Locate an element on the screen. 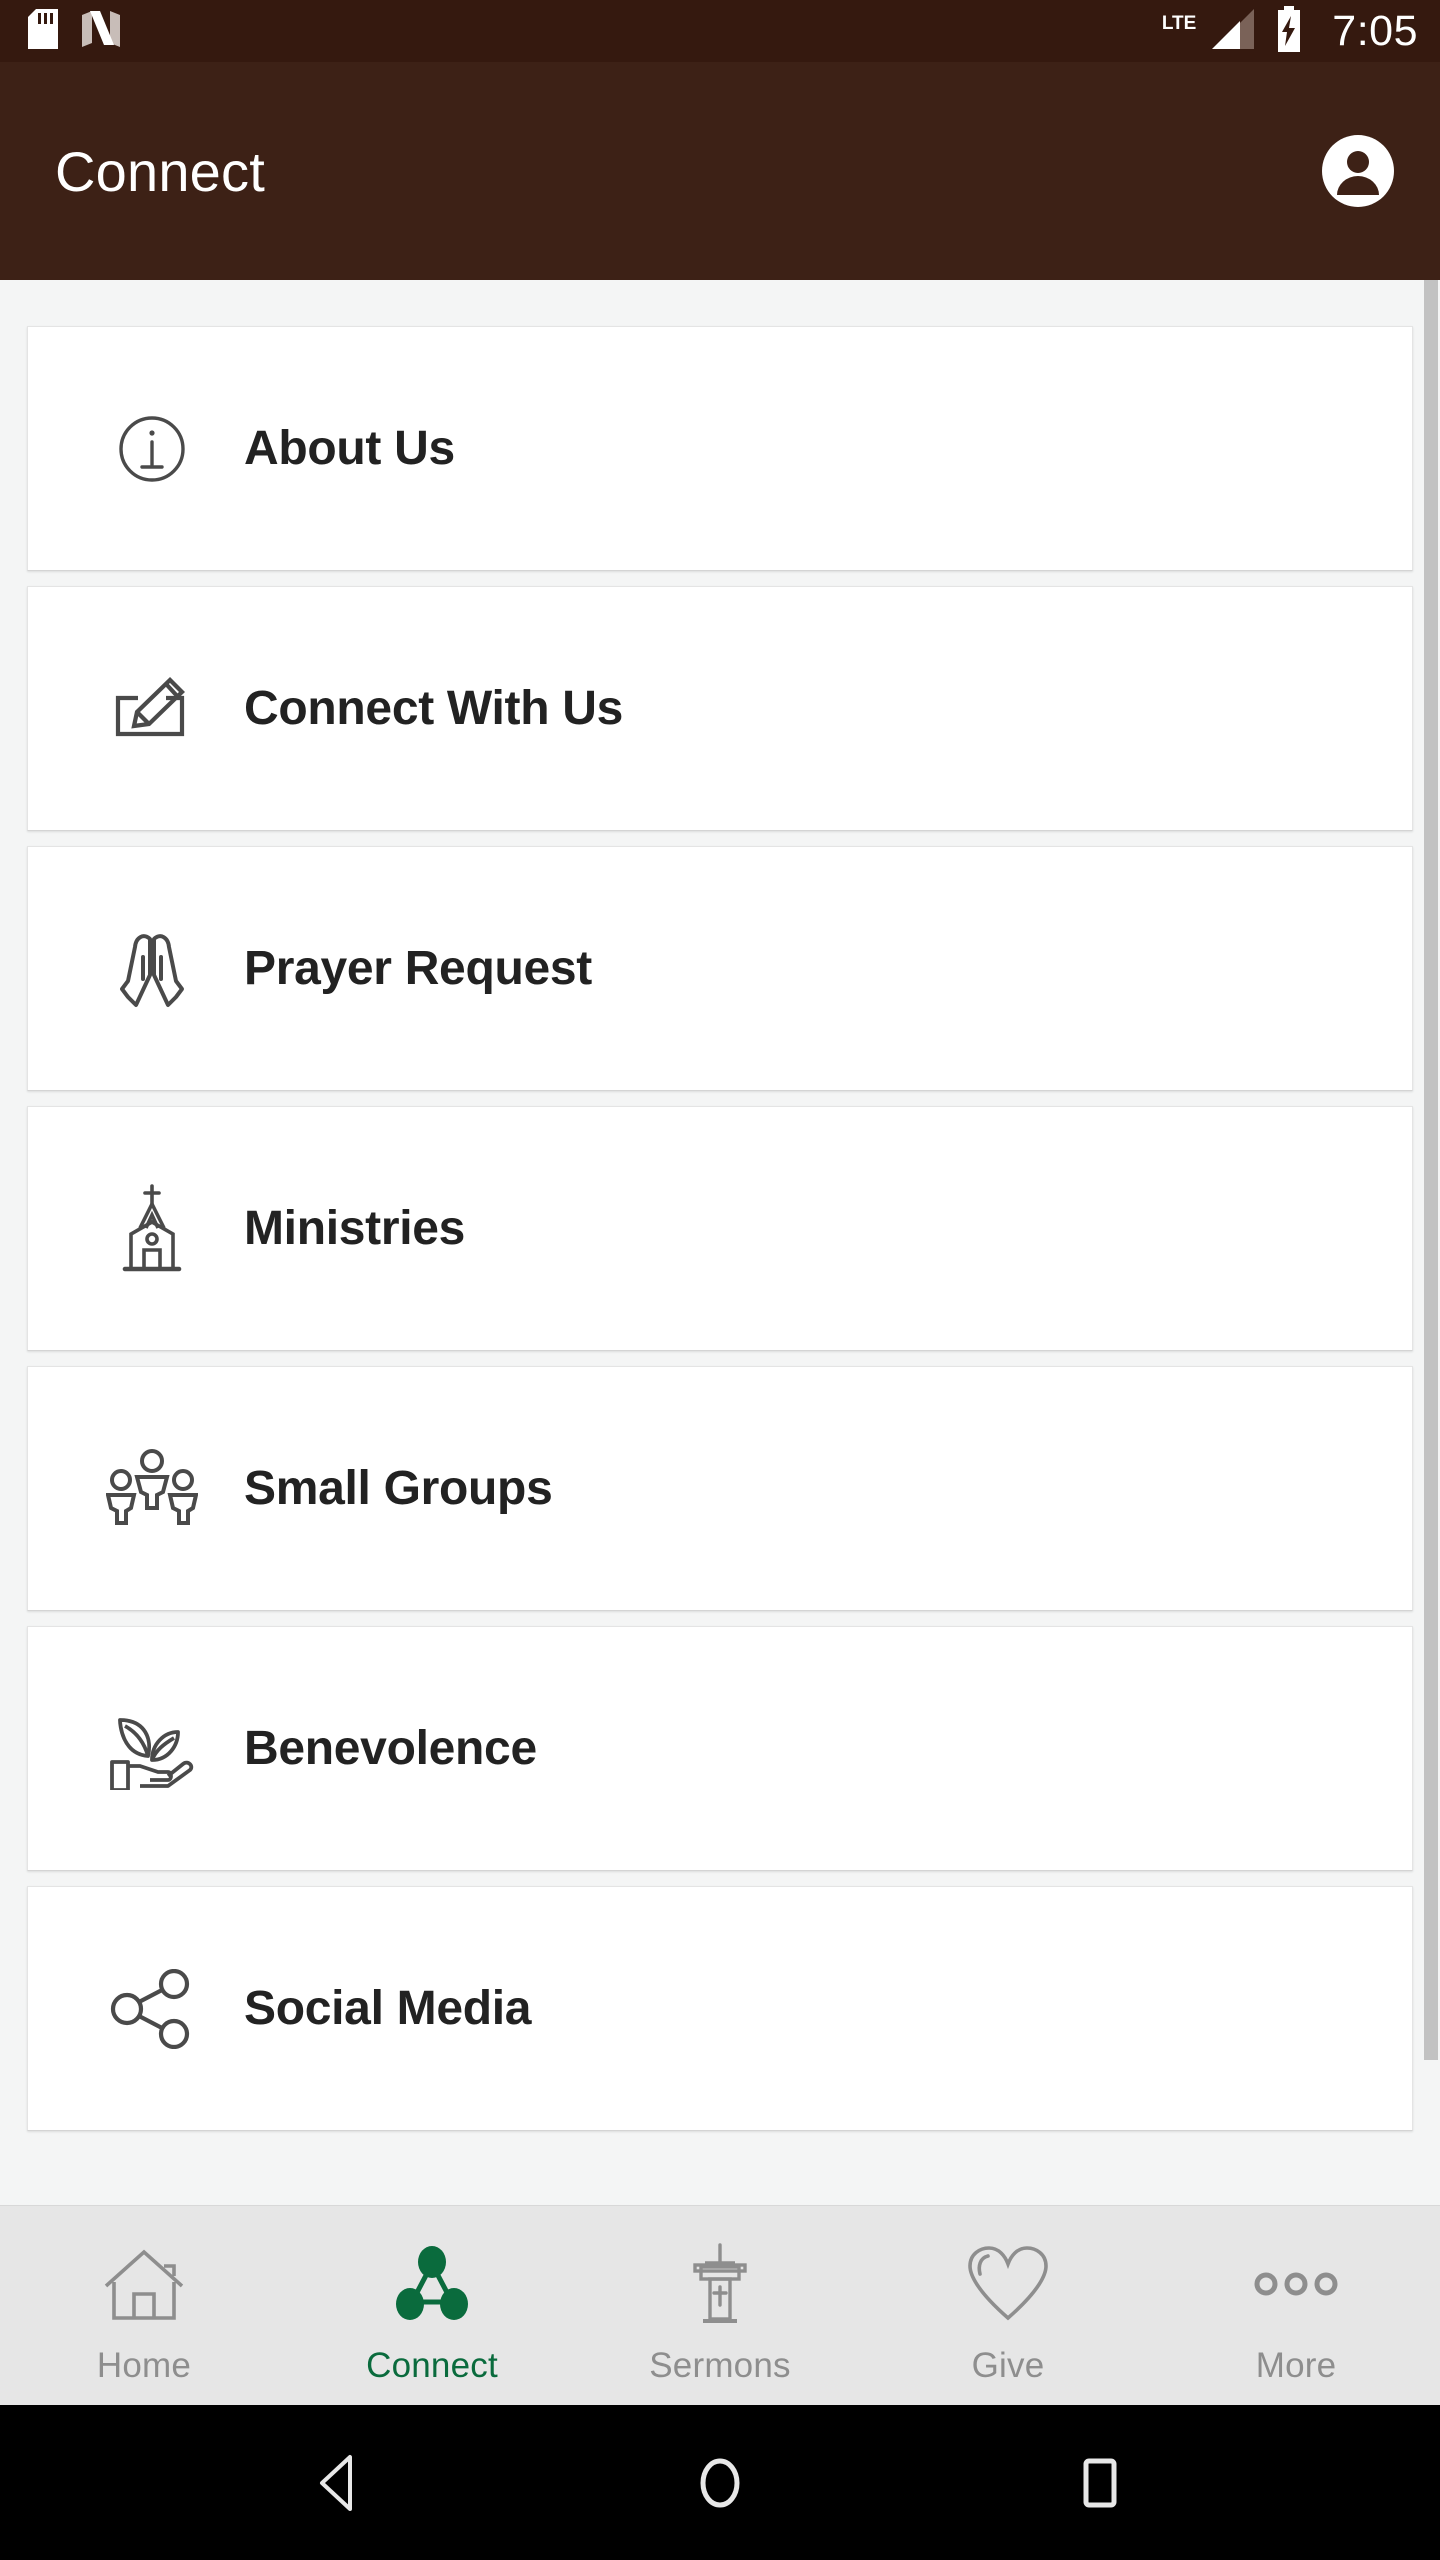  people-group-icon is located at coordinates (152, 1489).